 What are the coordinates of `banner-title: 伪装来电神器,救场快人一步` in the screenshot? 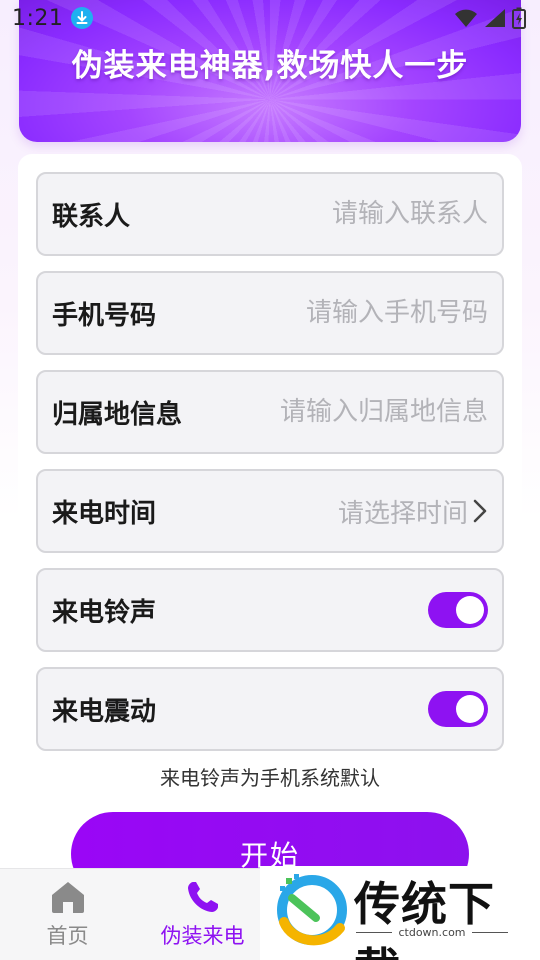 It's located at (270, 66).